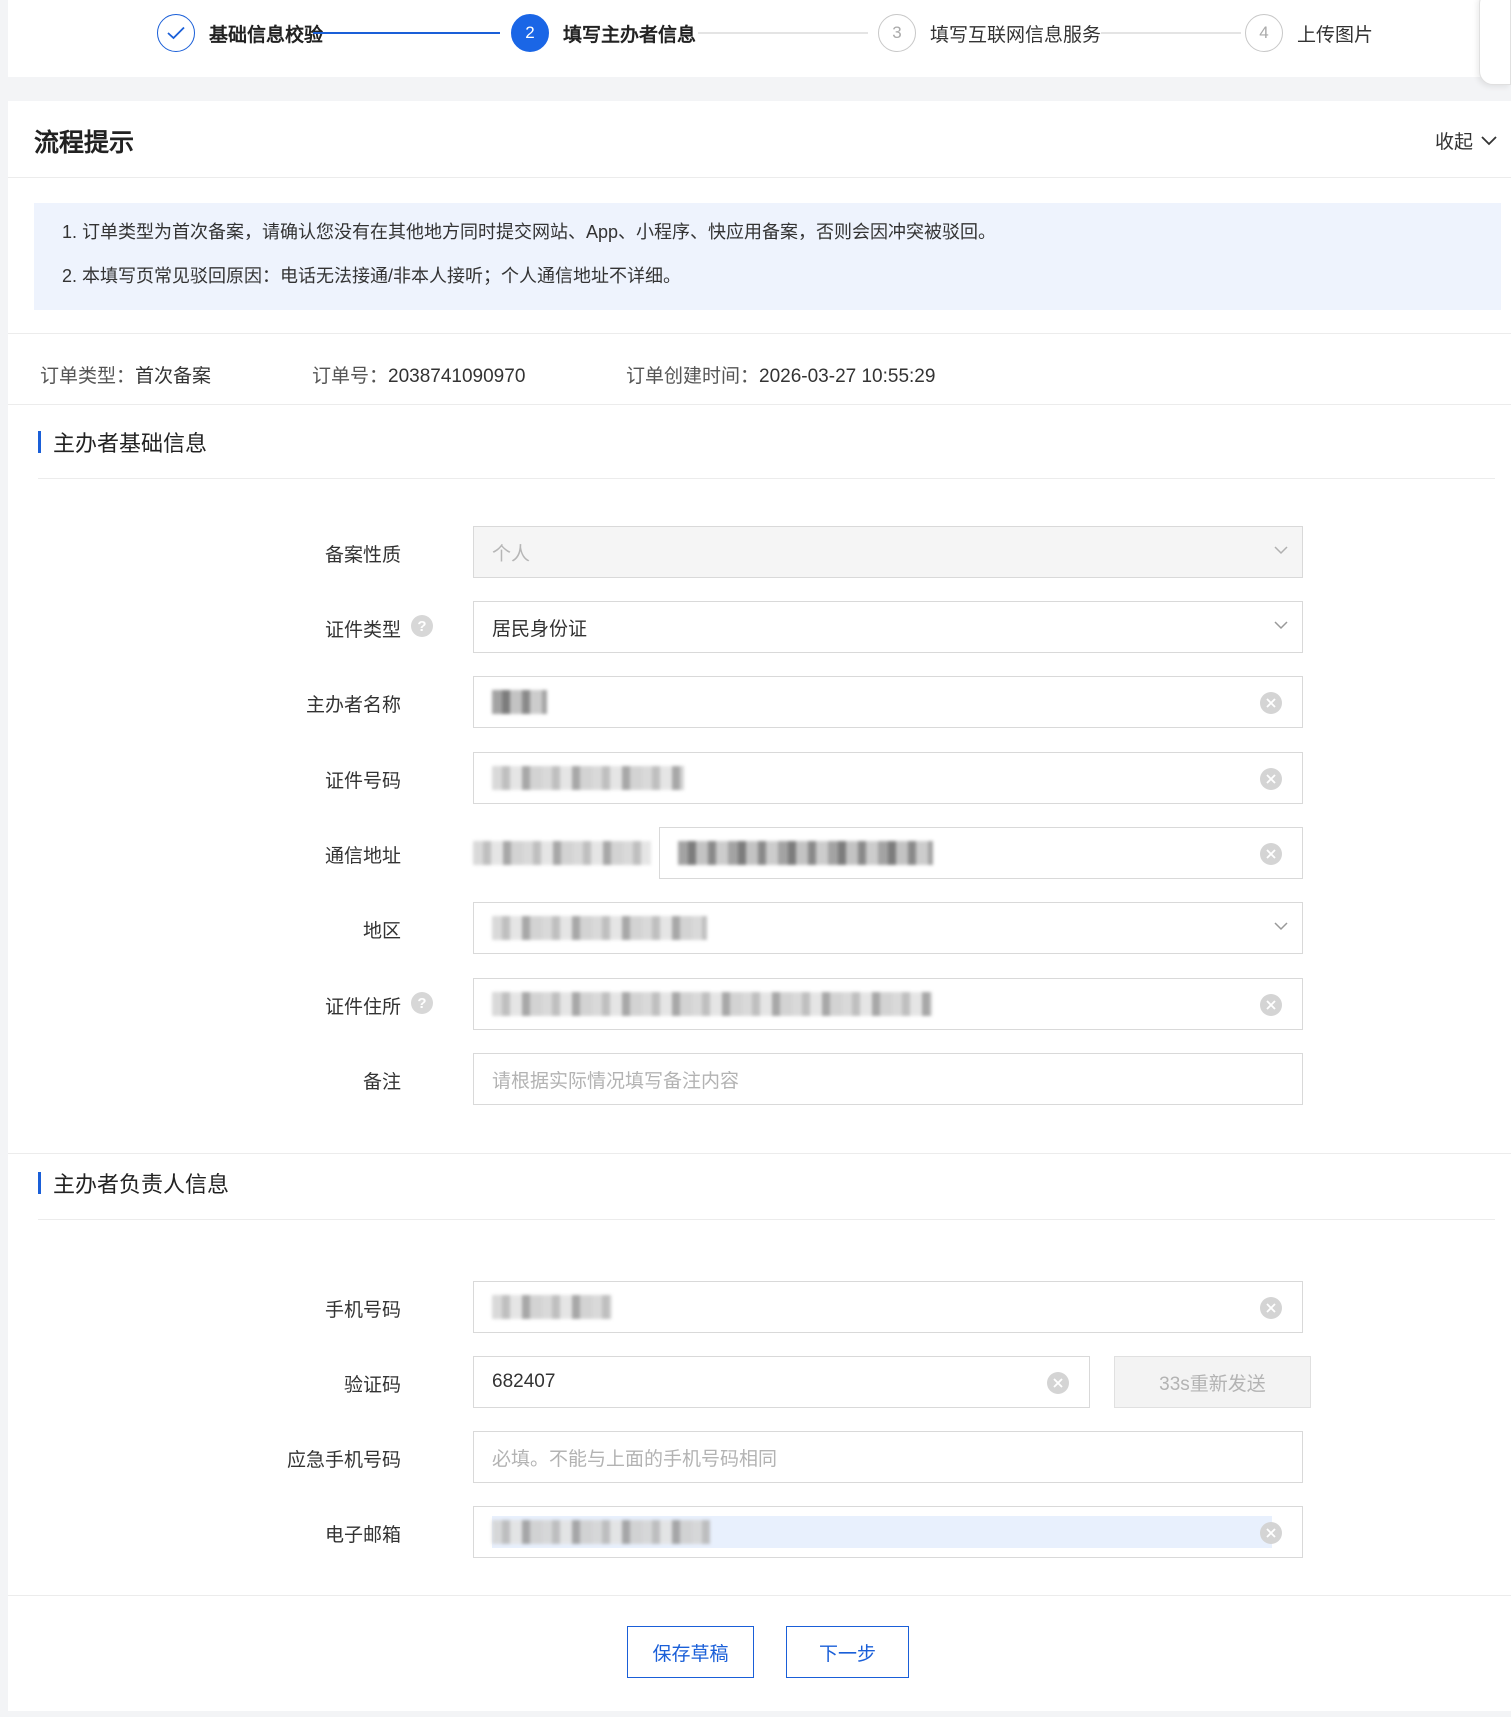 This screenshot has height=1717, width=1511. Describe the element at coordinates (381, 1082) in the screenshot. I see `field-label: 备注` at that location.